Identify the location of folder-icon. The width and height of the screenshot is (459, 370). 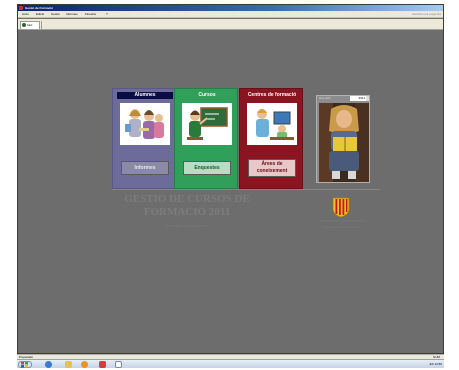
(68, 364).